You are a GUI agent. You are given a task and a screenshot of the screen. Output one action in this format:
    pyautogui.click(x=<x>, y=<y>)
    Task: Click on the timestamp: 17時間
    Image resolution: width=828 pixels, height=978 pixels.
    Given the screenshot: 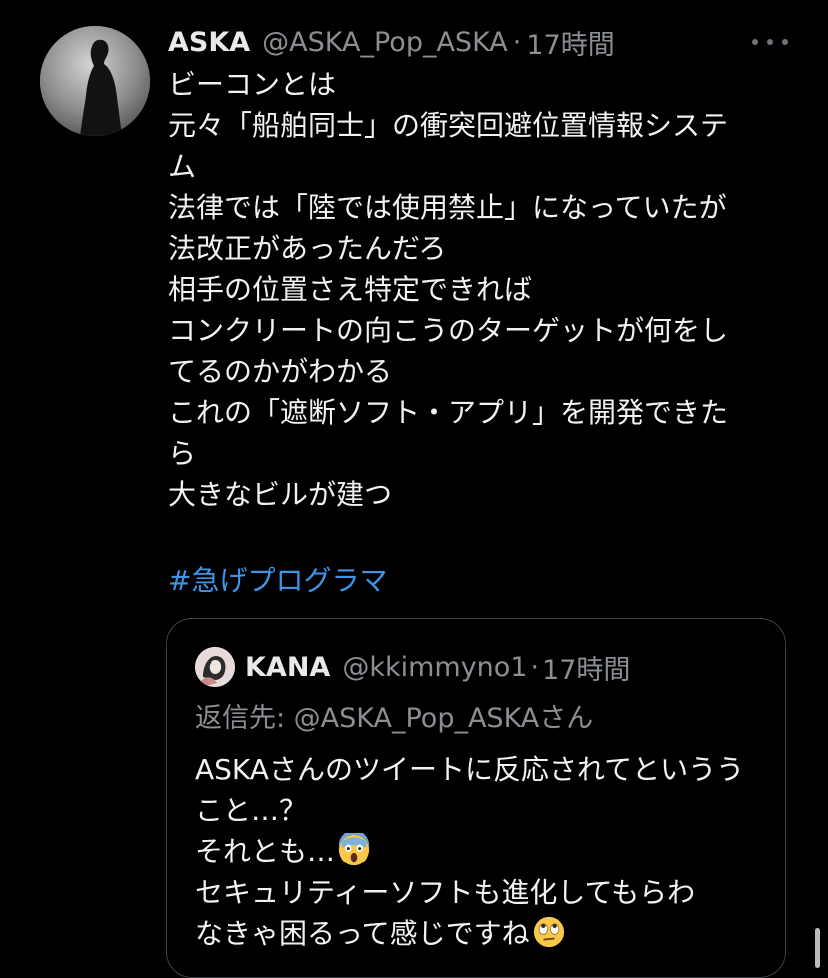 What is the action you would take?
    pyautogui.click(x=570, y=42)
    